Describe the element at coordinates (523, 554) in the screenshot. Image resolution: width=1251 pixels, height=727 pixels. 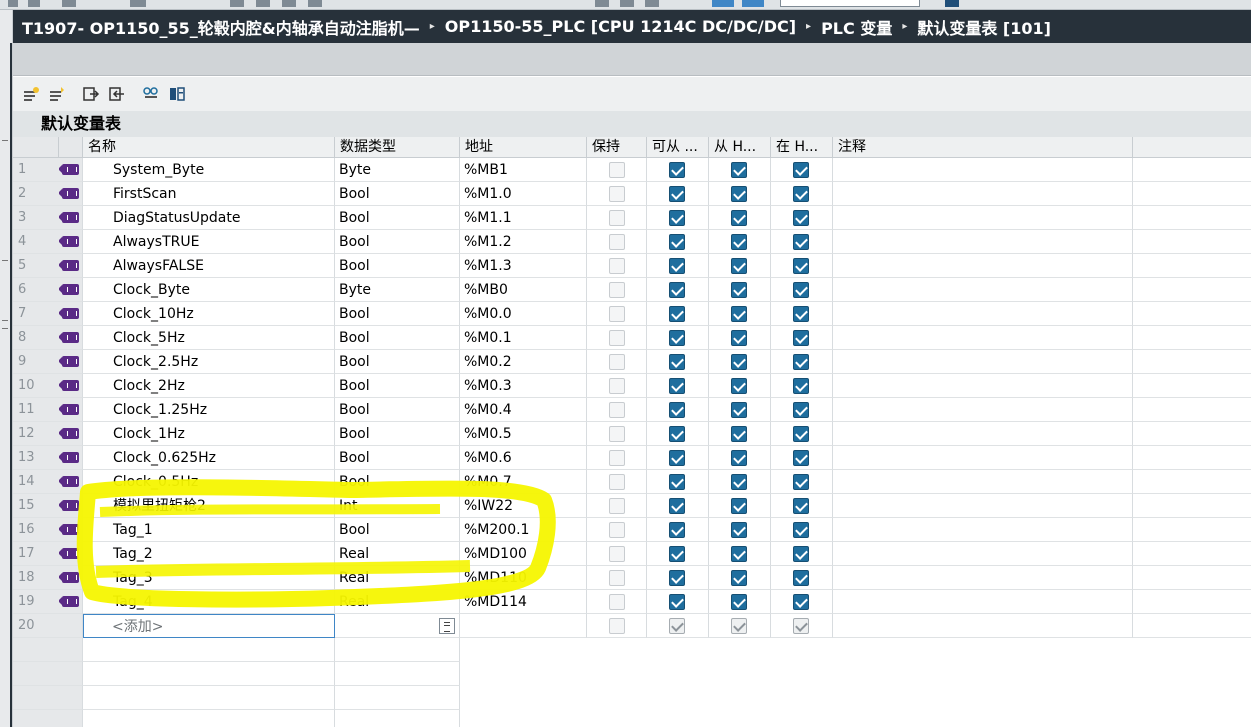
I see `address-cell: %MD100` at that location.